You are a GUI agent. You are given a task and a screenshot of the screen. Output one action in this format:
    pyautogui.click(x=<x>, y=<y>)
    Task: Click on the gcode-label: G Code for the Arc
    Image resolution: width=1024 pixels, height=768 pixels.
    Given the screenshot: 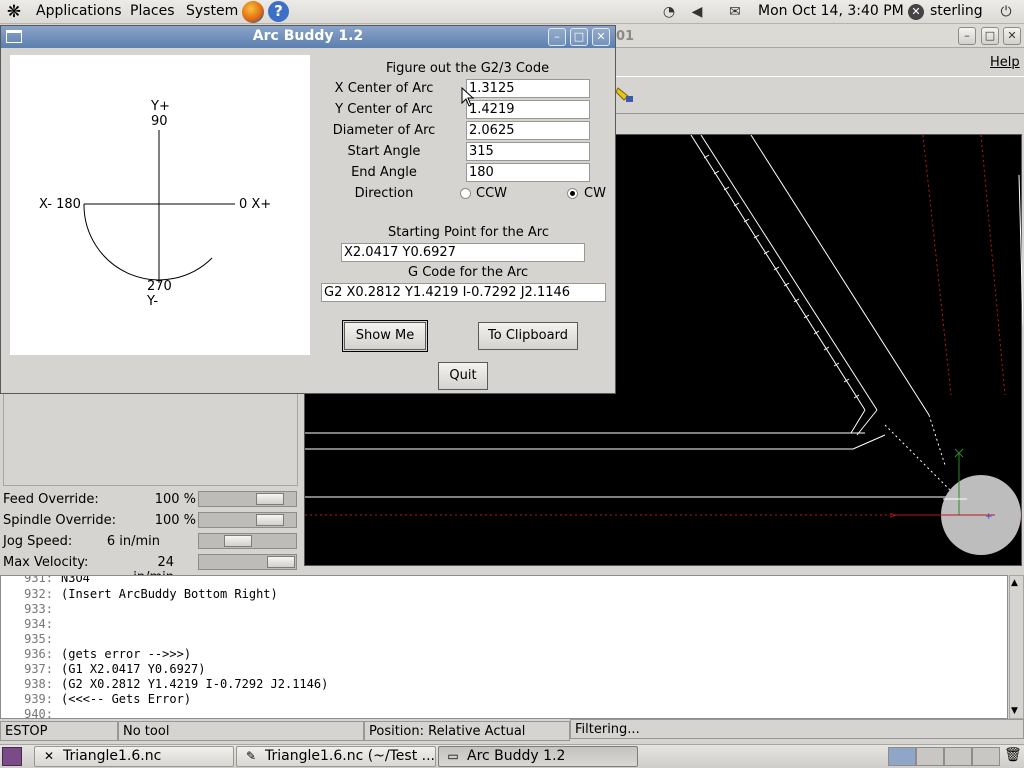 What is the action you would take?
    pyautogui.click(x=468, y=272)
    